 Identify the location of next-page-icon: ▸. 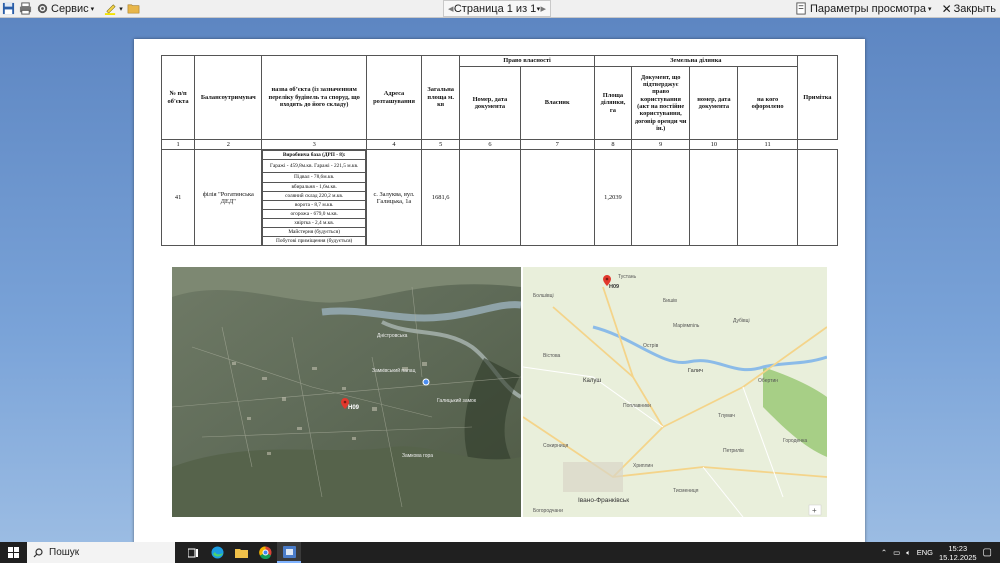
(543, 8).